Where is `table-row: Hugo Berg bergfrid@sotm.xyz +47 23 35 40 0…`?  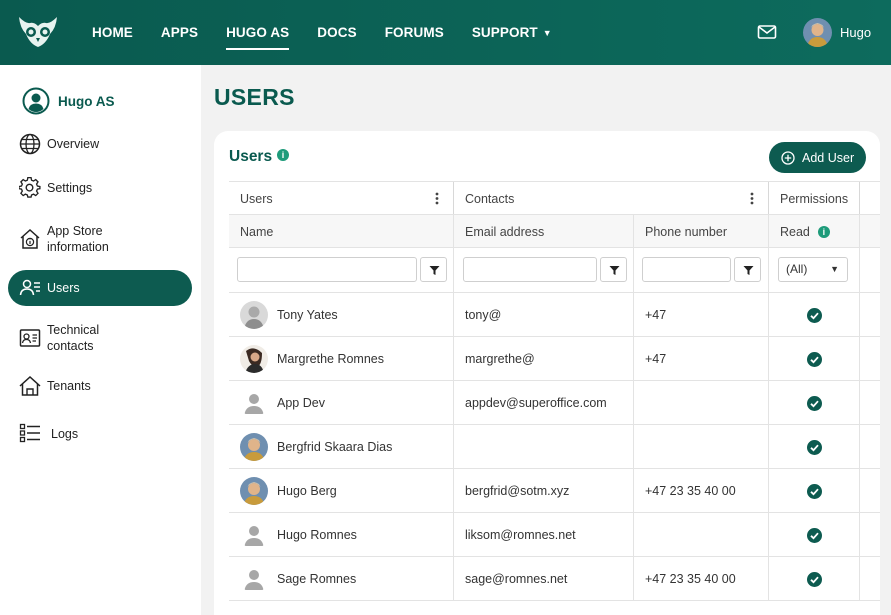
table-row: Hugo Berg bergfrid@sotm.xyz +47 23 35 40 0… is located at coordinates (554, 491).